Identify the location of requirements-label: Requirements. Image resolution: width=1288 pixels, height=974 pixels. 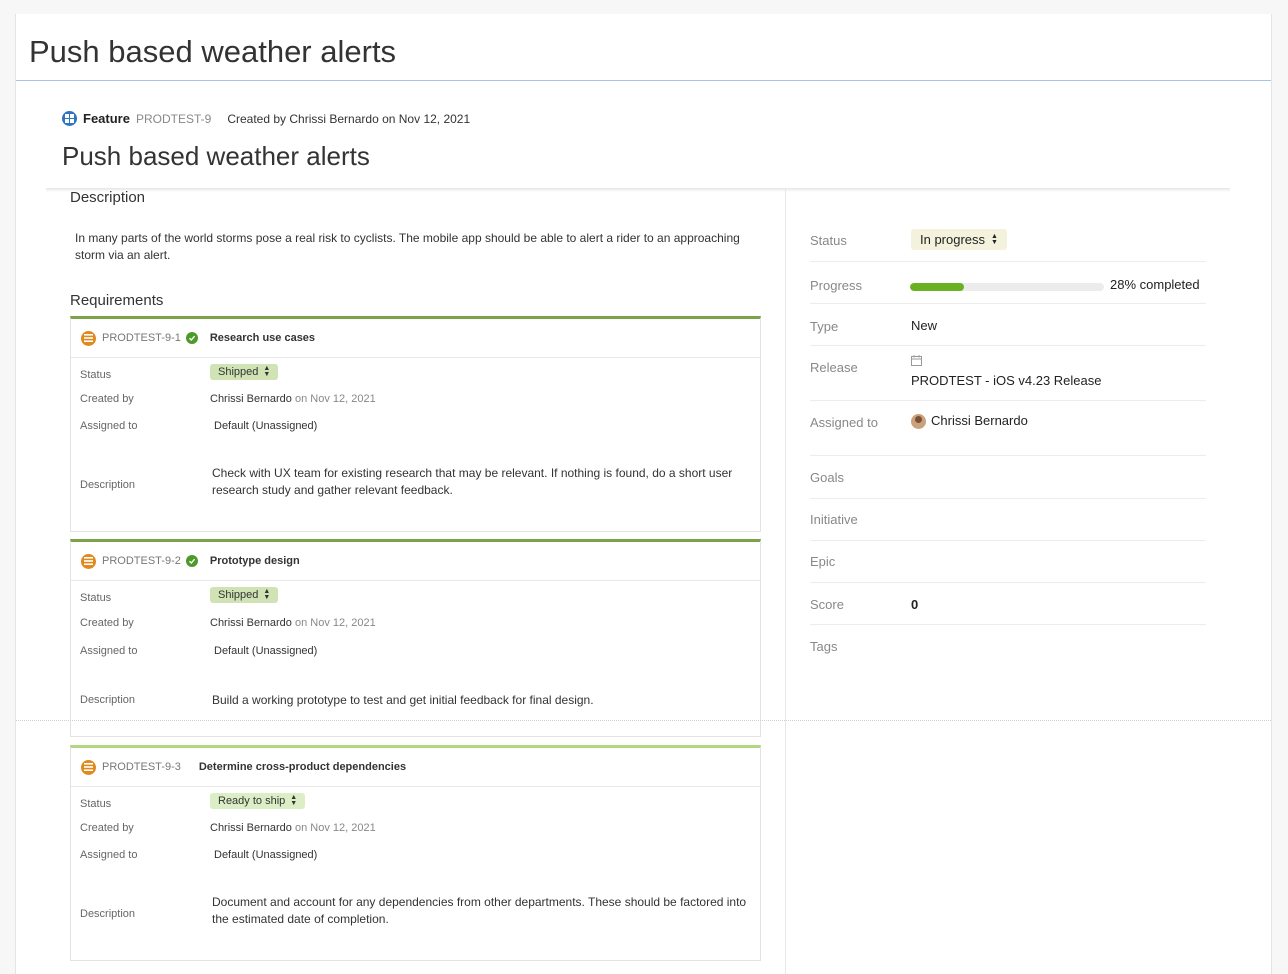
(117, 300).